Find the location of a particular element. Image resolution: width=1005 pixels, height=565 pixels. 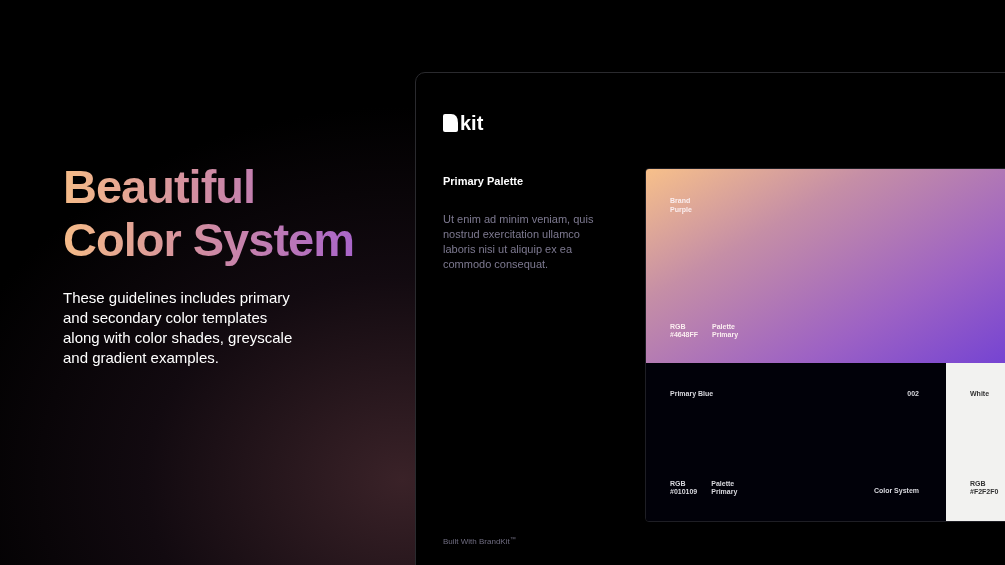

logo-text: kit is located at coordinates (472, 123).